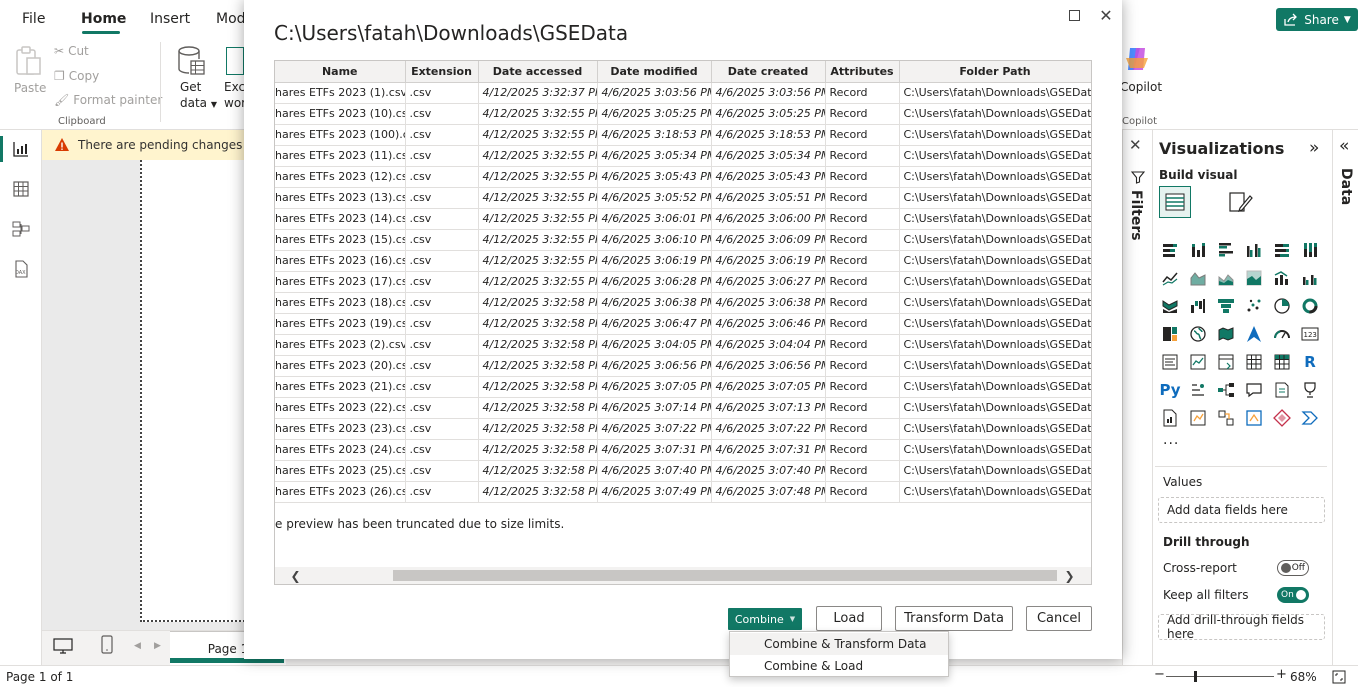 This screenshot has width=1358, height=687. What do you see at coordinates (21, 189) in the screenshot?
I see `table-view-icon` at bounding box center [21, 189].